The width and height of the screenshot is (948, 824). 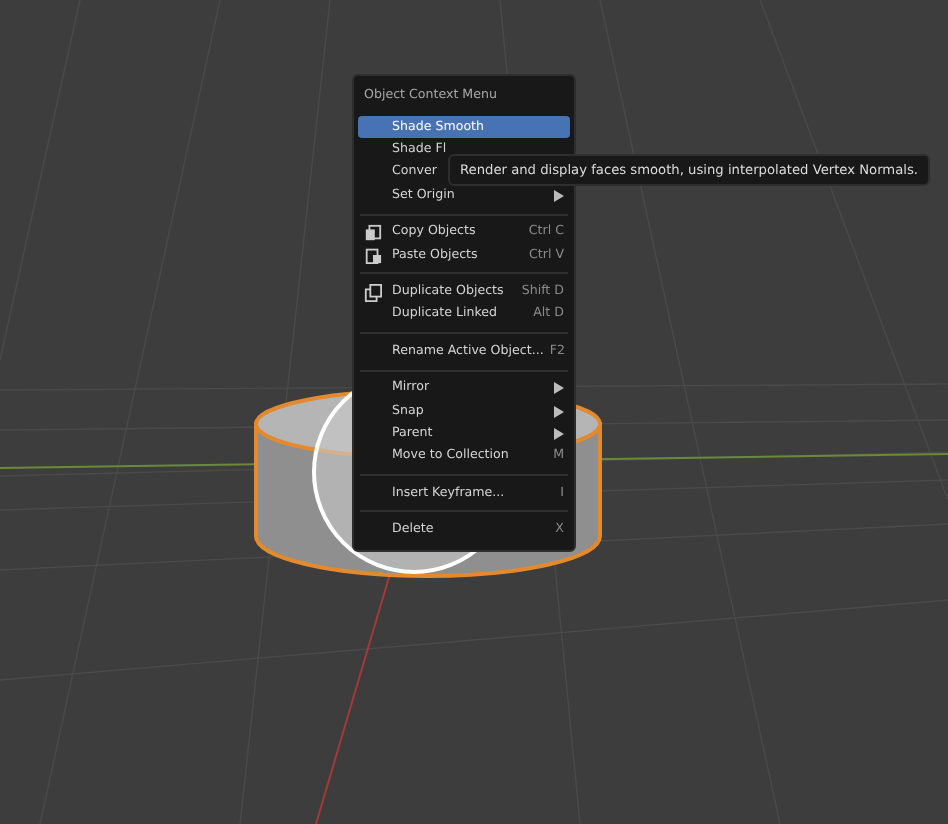 I want to click on duplicate-icon, so click(x=373, y=292).